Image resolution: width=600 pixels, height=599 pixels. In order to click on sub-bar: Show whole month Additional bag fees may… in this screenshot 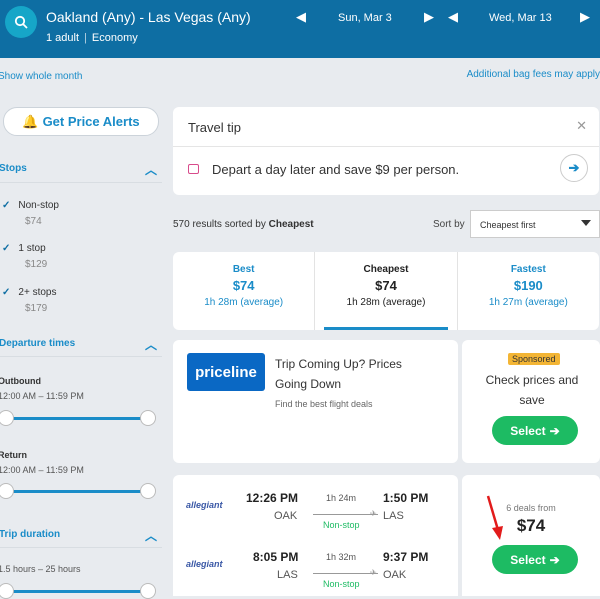, I will do `click(300, 76)`.